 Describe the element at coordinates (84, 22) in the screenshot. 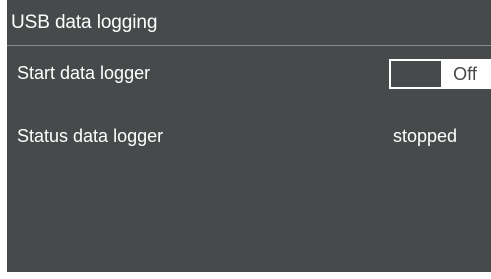

I see `page-title: USB data logging` at that location.